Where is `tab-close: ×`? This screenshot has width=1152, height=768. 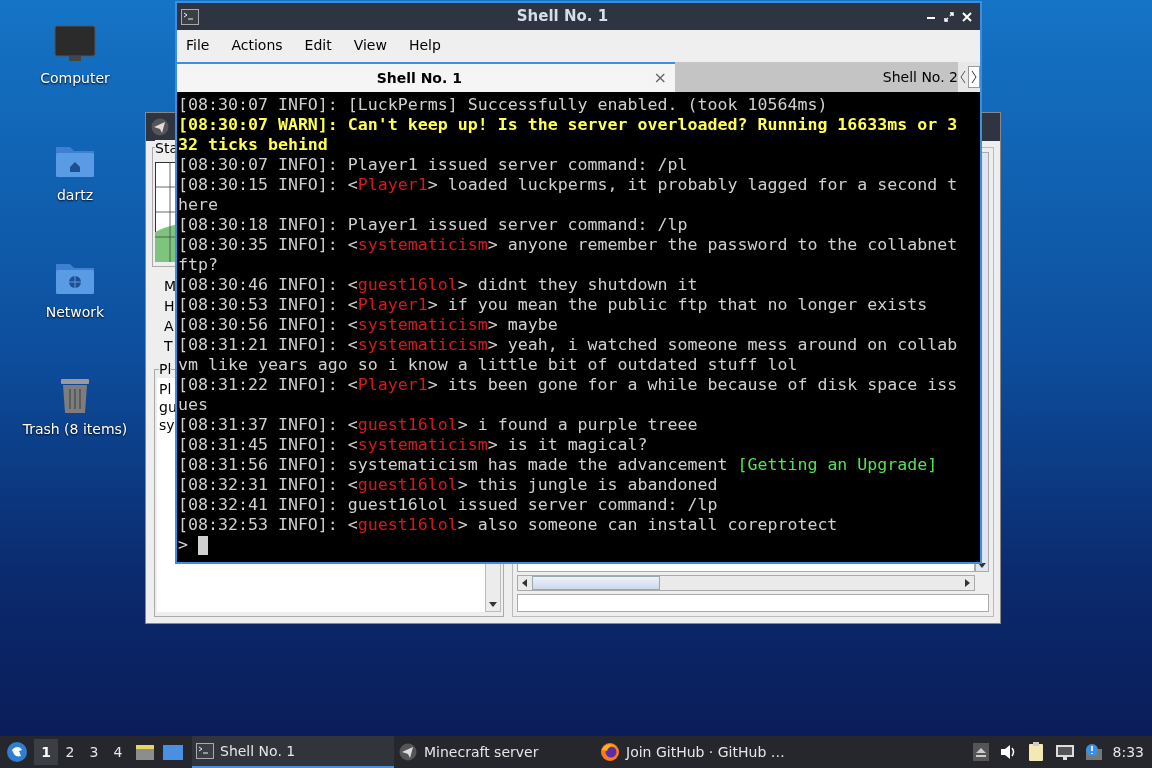 tab-close: × is located at coordinates (660, 78).